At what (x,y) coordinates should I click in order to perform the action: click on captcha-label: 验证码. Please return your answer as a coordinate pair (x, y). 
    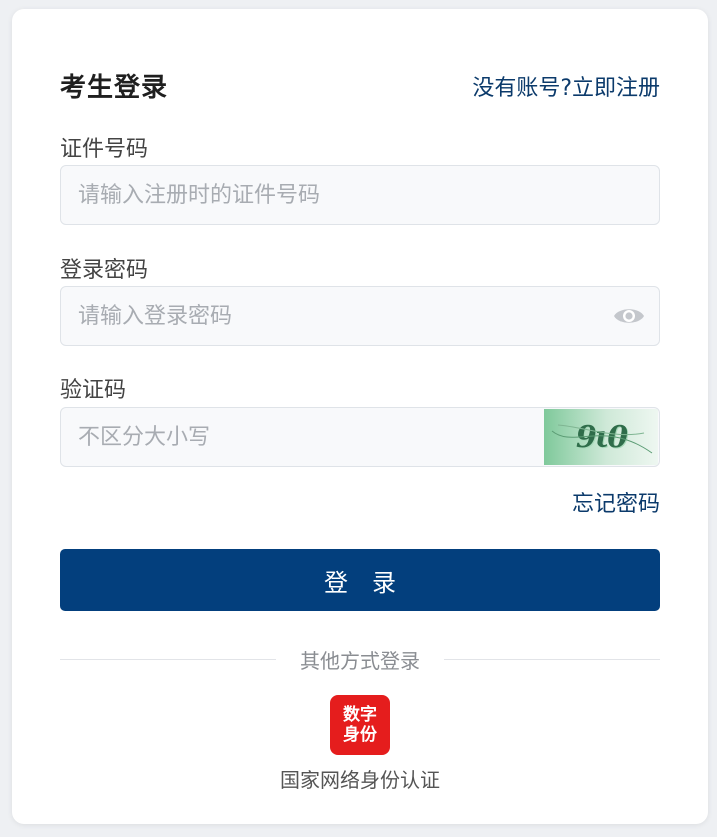
    Looking at the image, I should click on (93, 390).